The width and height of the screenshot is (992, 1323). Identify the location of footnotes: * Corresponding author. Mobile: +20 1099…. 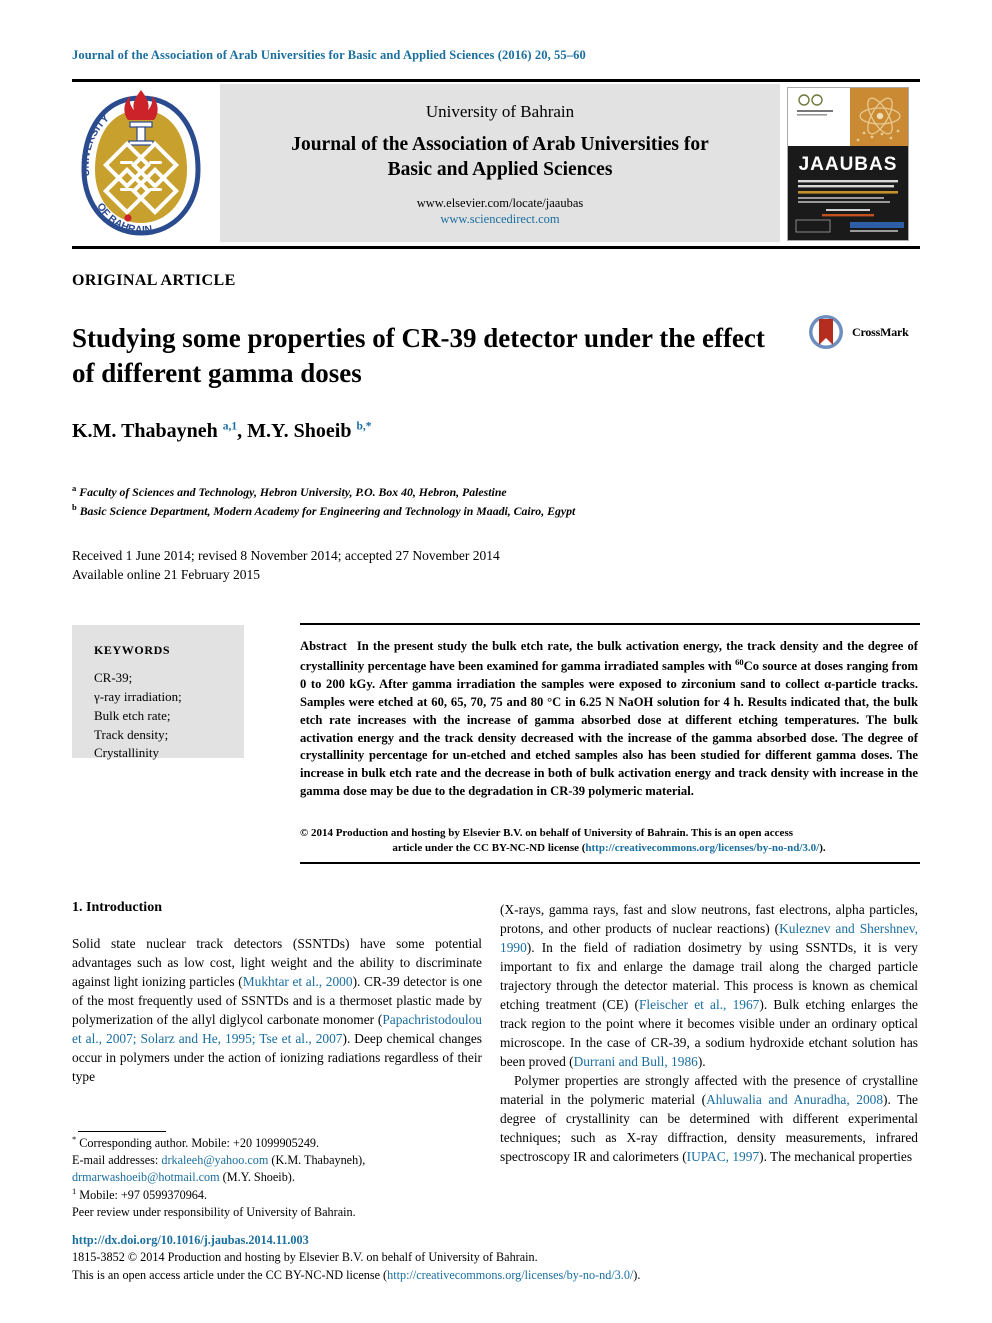
(278, 1169).